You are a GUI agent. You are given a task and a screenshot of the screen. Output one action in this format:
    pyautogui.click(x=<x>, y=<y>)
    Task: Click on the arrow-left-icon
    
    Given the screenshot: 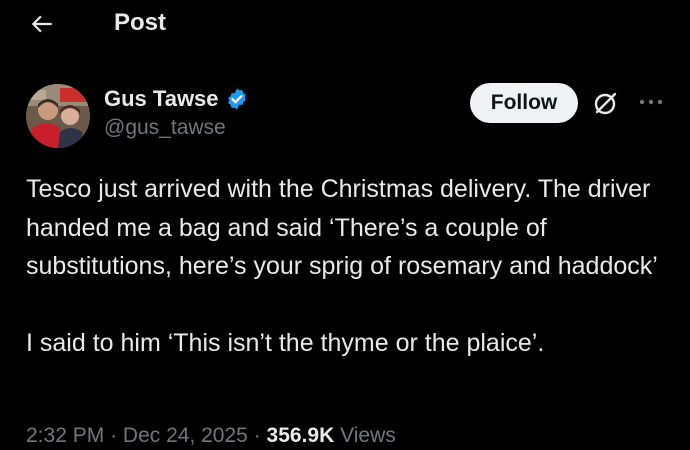 What is the action you would take?
    pyautogui.click(x=41, y=24)
    